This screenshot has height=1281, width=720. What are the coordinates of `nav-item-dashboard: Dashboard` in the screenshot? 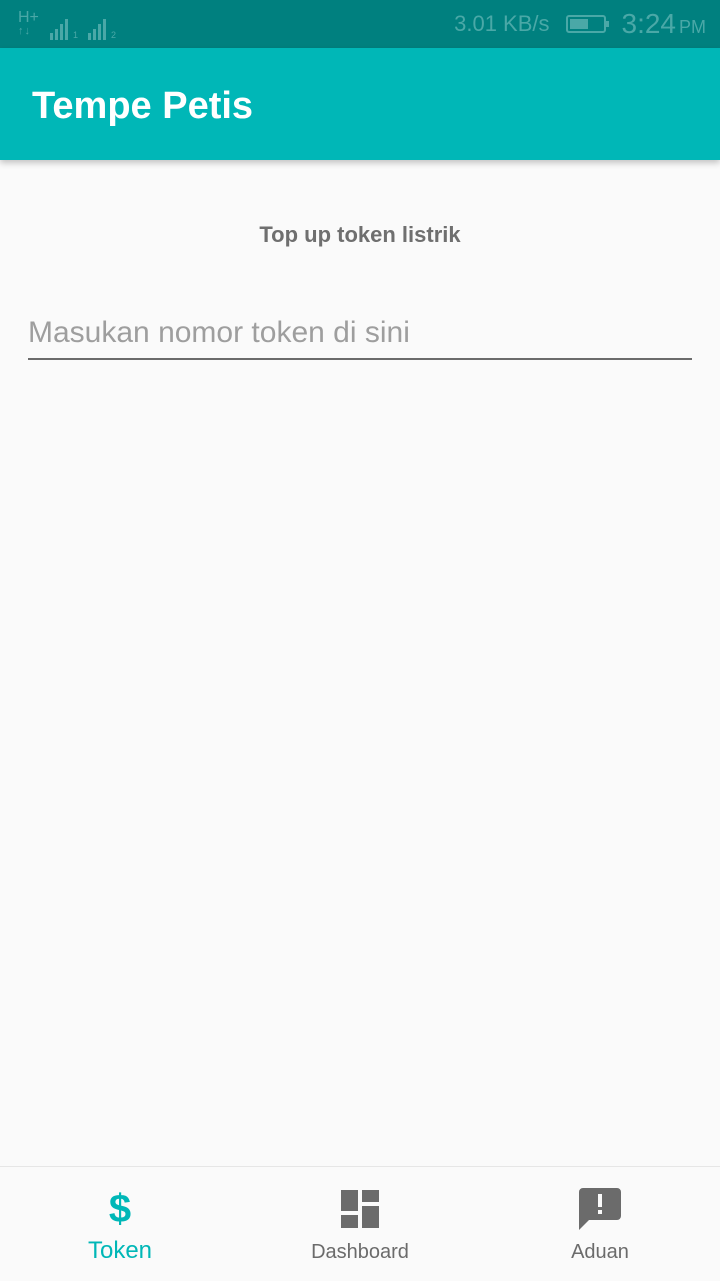 It's located at (360, 1224).